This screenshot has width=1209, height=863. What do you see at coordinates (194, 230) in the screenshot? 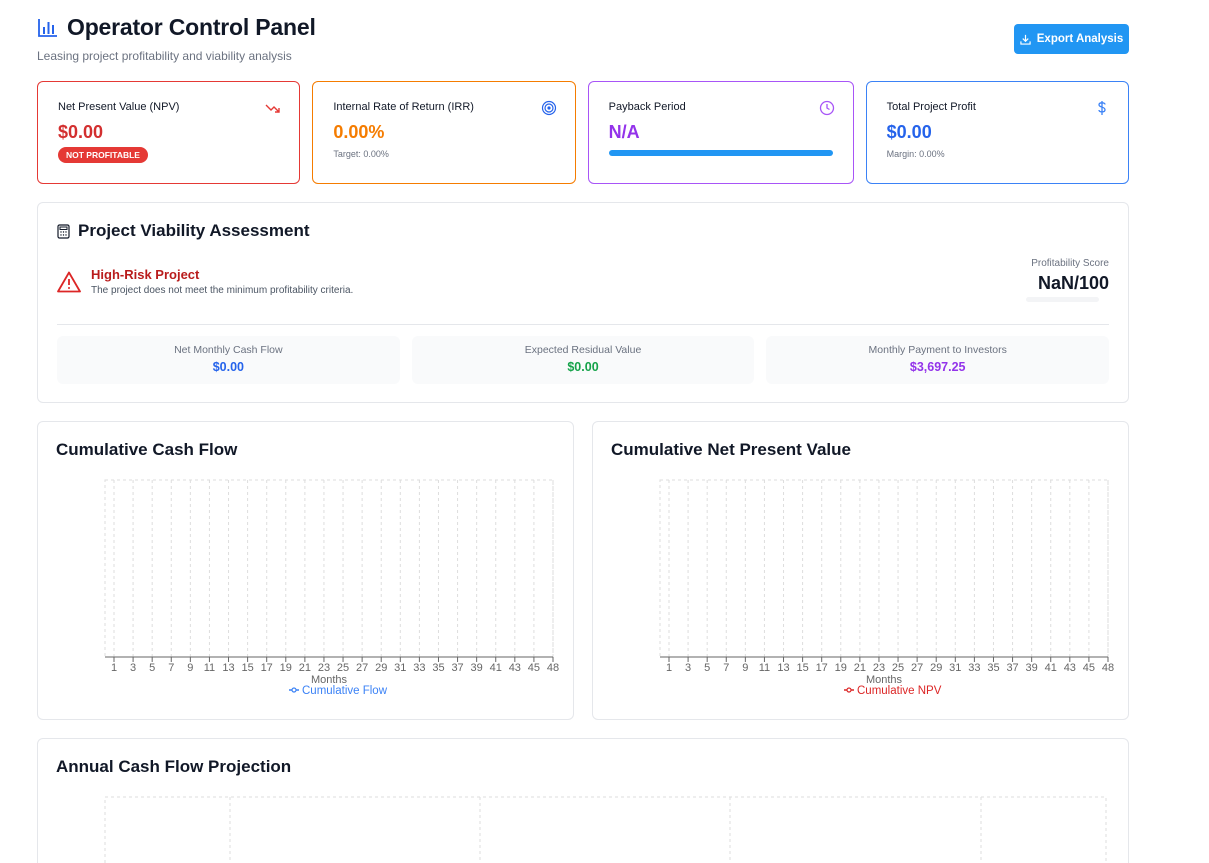
I see `viability-title: Project Viability Assessment` at bounding box center [194, 230].